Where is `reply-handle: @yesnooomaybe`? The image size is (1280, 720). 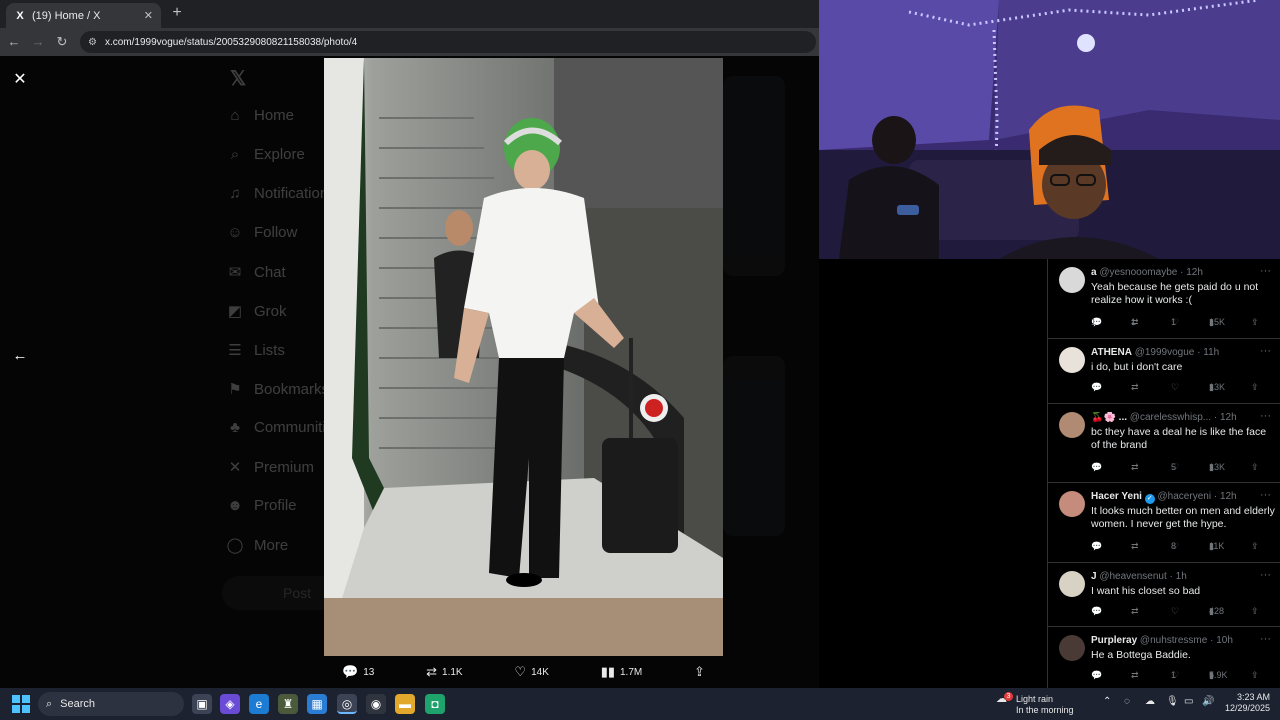 reply-handle: @yesnooomaybe is located at coordinates (1138, 272).